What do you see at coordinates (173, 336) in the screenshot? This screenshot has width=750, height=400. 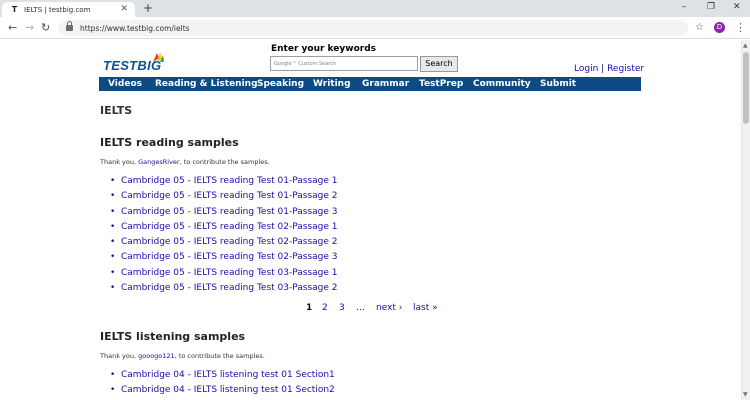 I see `listening-section-title: IELTS listening samples` at bounding box center [173, 336].